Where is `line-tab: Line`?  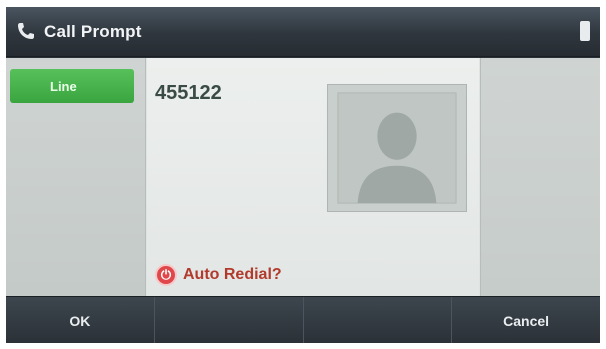
line-tab: Line is located at coordinates (72, 86).